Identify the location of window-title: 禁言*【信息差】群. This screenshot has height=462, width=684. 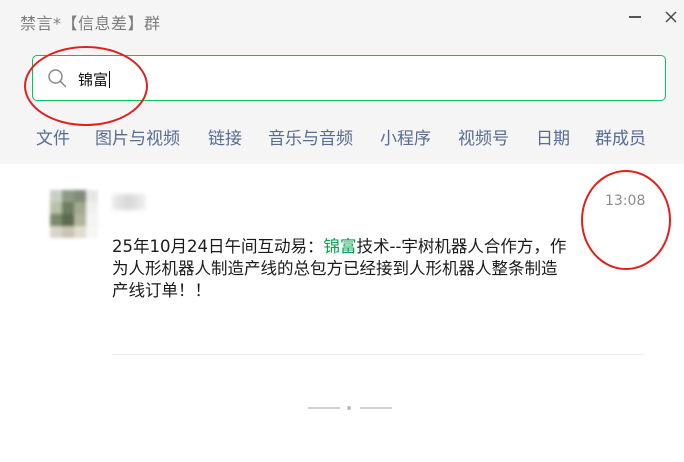
(90, 23).